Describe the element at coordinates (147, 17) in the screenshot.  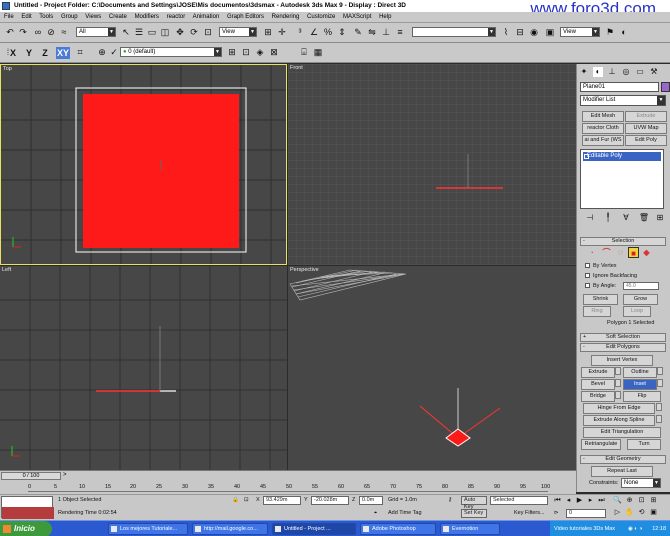
I see `menu-modifiers: Modifiers` at that location.